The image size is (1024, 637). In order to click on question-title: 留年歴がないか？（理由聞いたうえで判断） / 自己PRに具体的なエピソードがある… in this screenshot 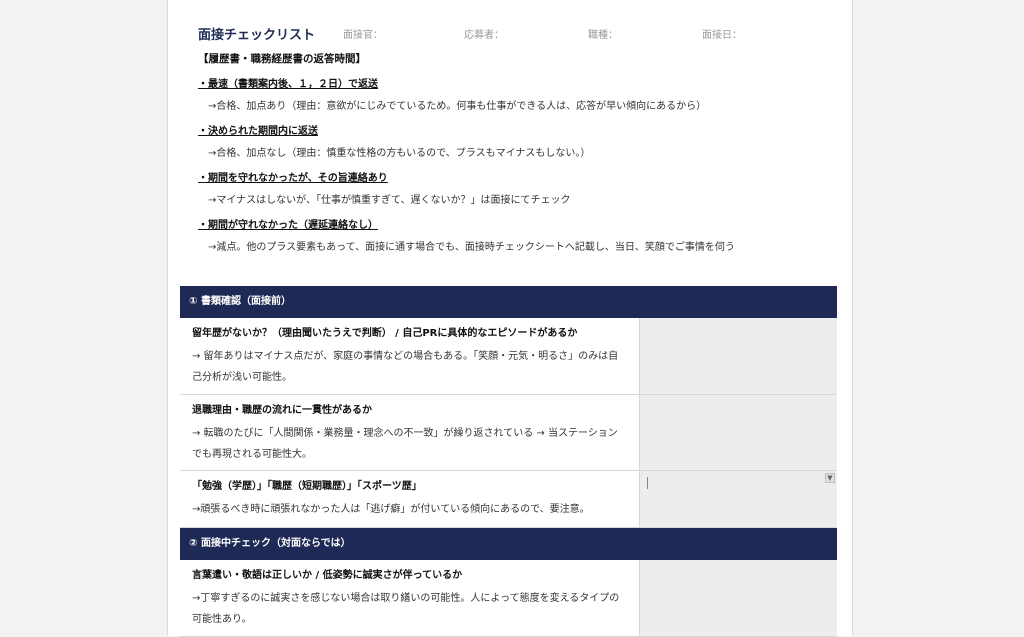, I will do `click(385, 333)`.